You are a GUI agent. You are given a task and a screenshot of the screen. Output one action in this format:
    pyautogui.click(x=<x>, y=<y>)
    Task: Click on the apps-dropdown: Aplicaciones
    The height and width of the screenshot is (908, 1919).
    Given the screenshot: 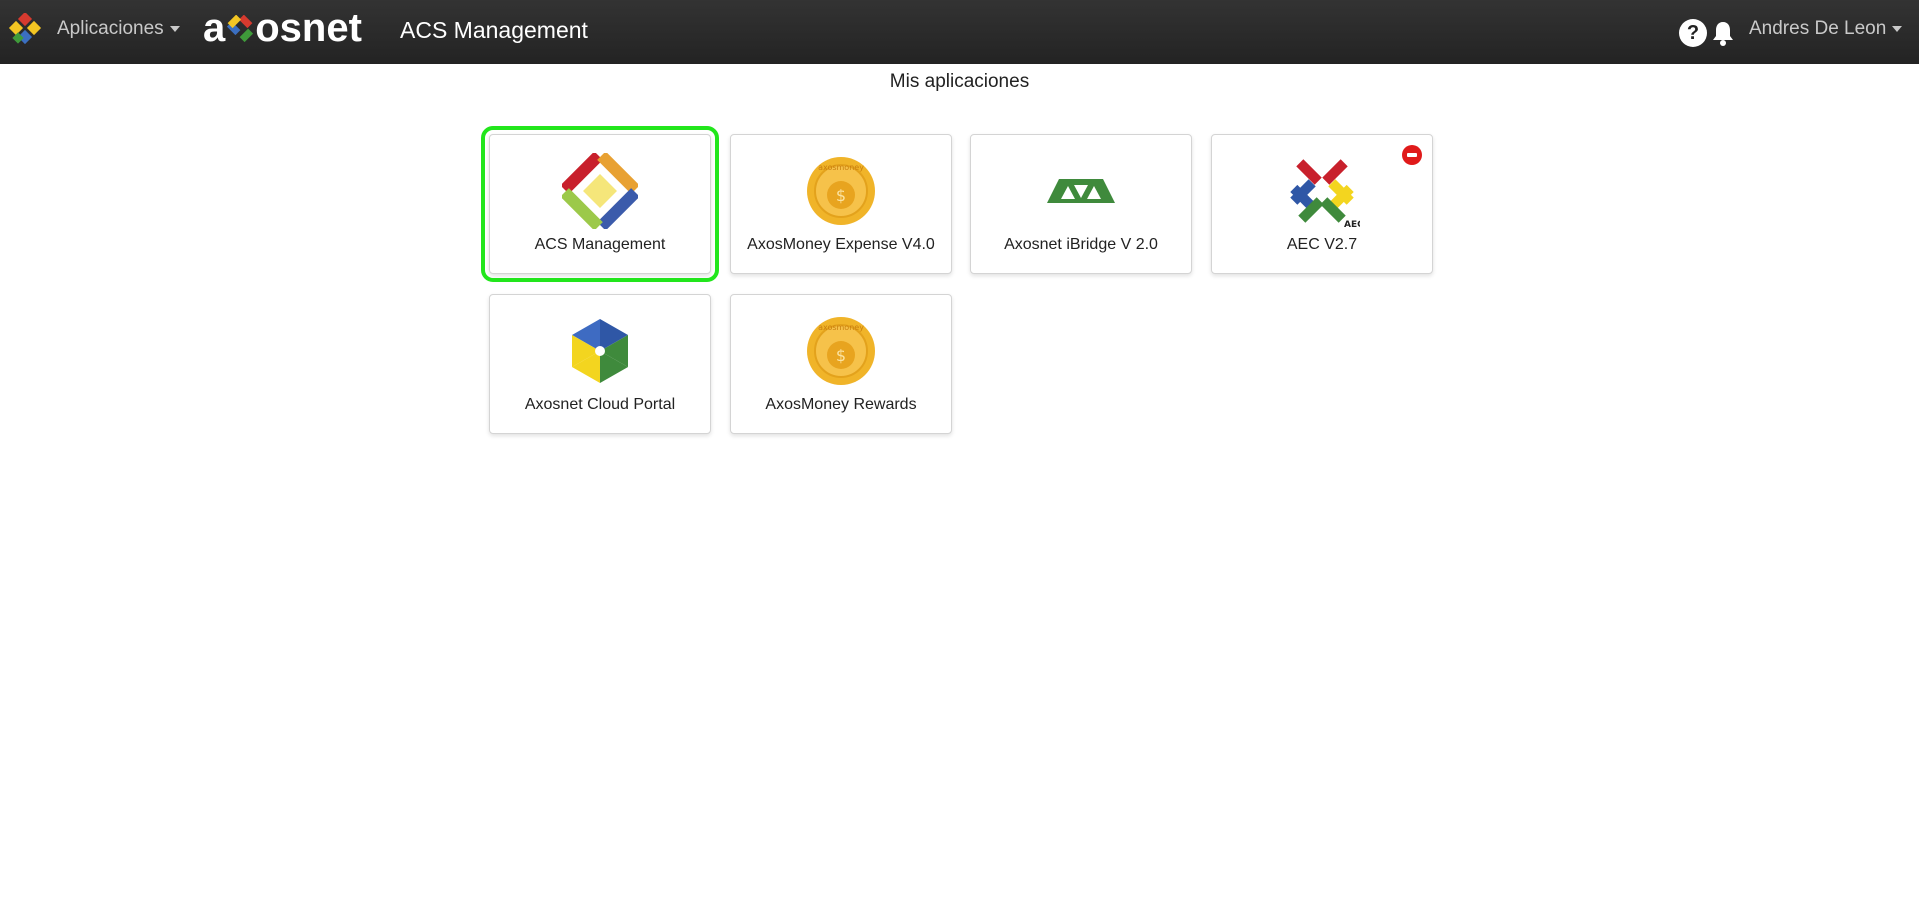 What is the action you would take?
    pyautogui.click(x=118, y=29)
    